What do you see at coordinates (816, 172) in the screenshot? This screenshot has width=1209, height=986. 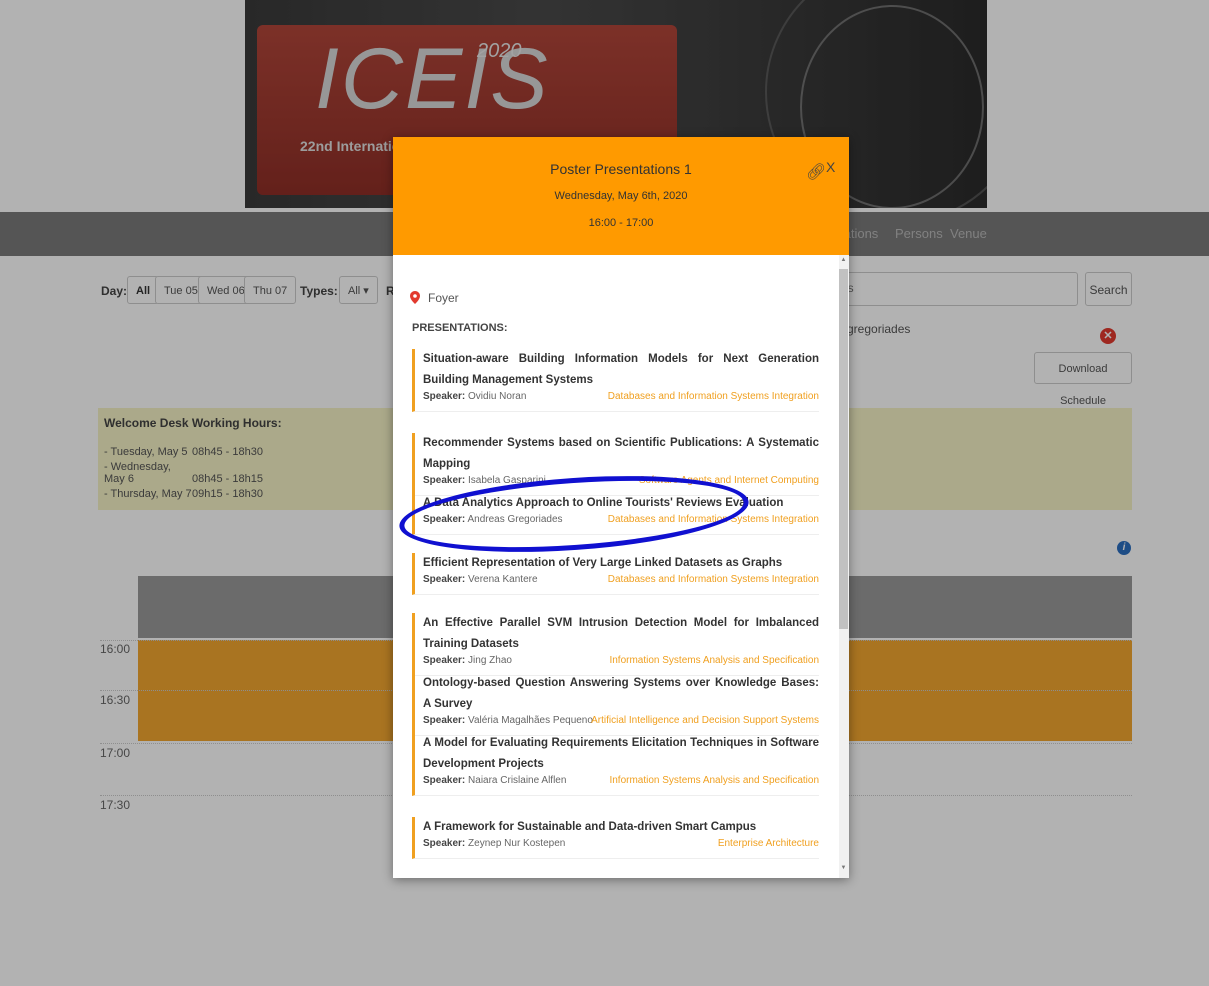 I see `link-icon: 🔗︎` at bounding box center [816, 172].